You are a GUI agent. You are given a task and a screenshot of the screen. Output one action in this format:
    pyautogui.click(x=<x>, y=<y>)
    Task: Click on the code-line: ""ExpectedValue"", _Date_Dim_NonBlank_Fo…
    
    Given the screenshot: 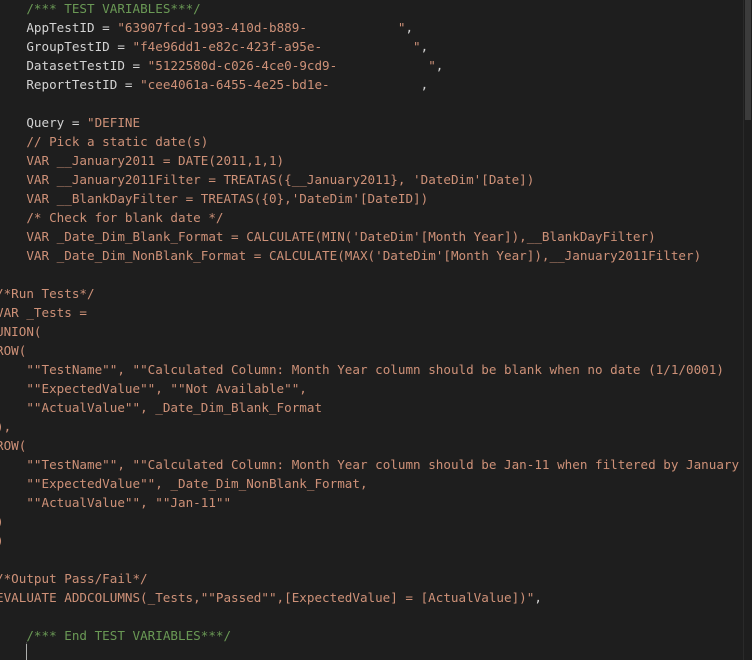 What is the action you would take?
    pyautogui.click(x=184, y=483)
    